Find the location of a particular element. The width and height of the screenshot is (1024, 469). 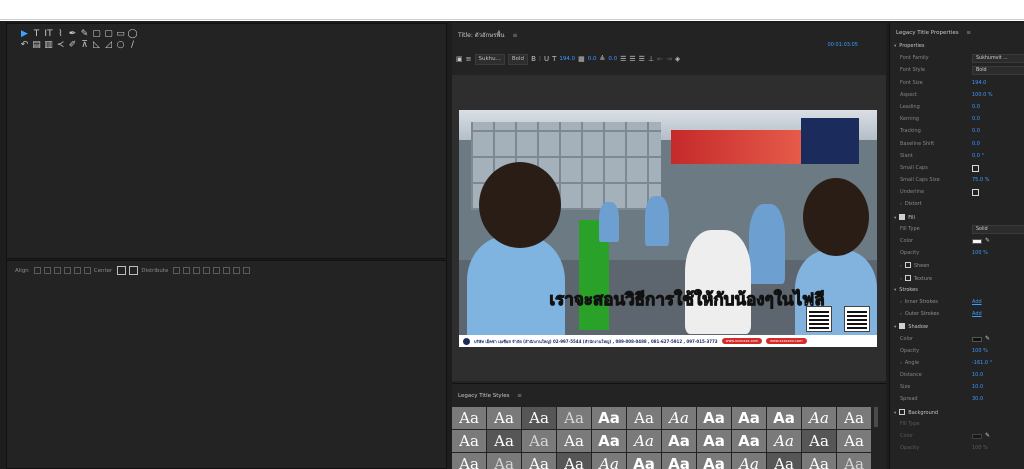

area-type-tool-icon: ▤ is located at coordinates (36, 45).